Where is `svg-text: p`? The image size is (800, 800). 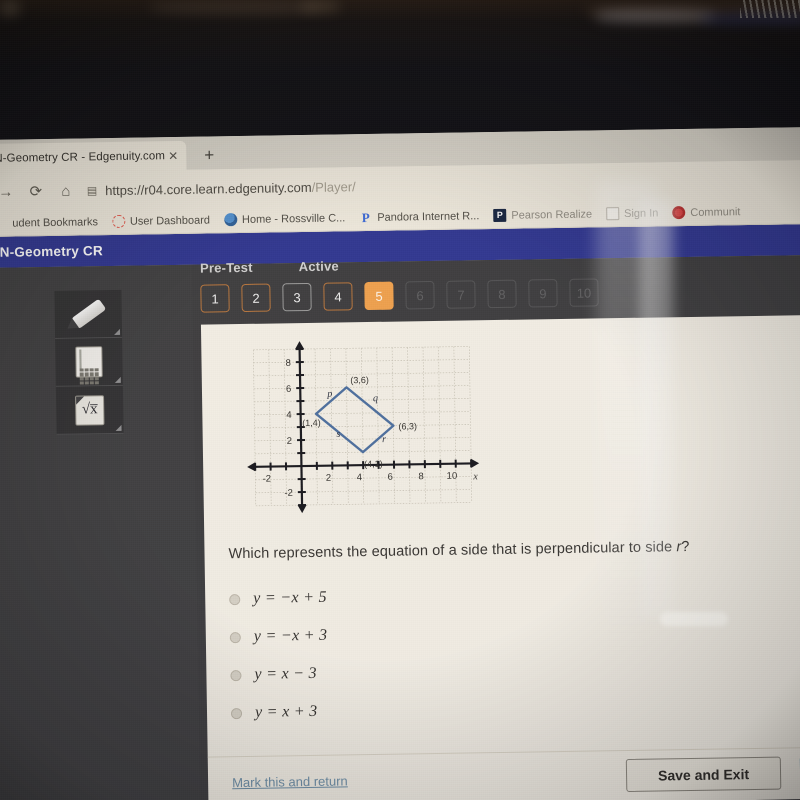
svg-text: p is located at coordinates (329, 394).